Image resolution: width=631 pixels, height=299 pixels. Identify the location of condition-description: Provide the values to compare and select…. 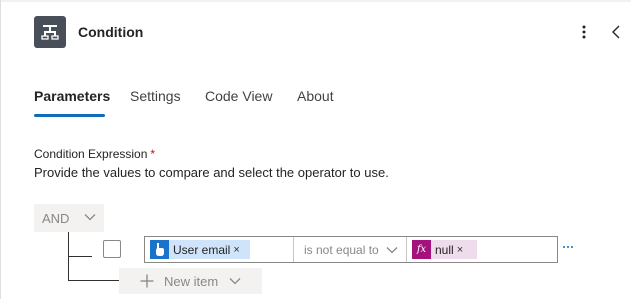
(211, 172).